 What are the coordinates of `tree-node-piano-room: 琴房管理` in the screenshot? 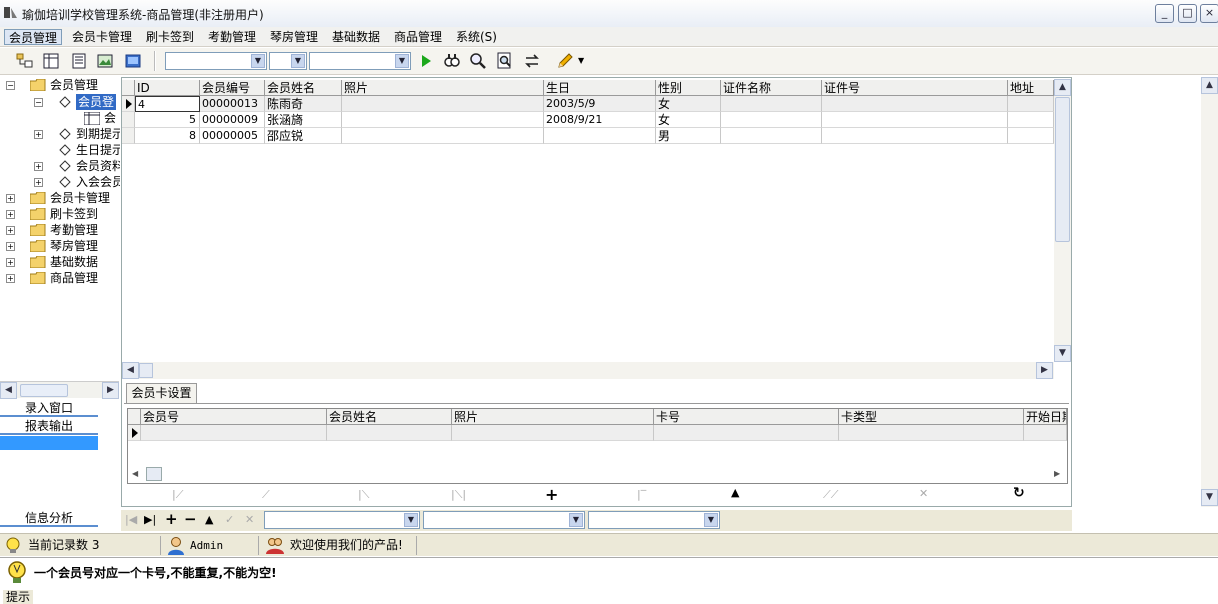 It's located at (74, 246).